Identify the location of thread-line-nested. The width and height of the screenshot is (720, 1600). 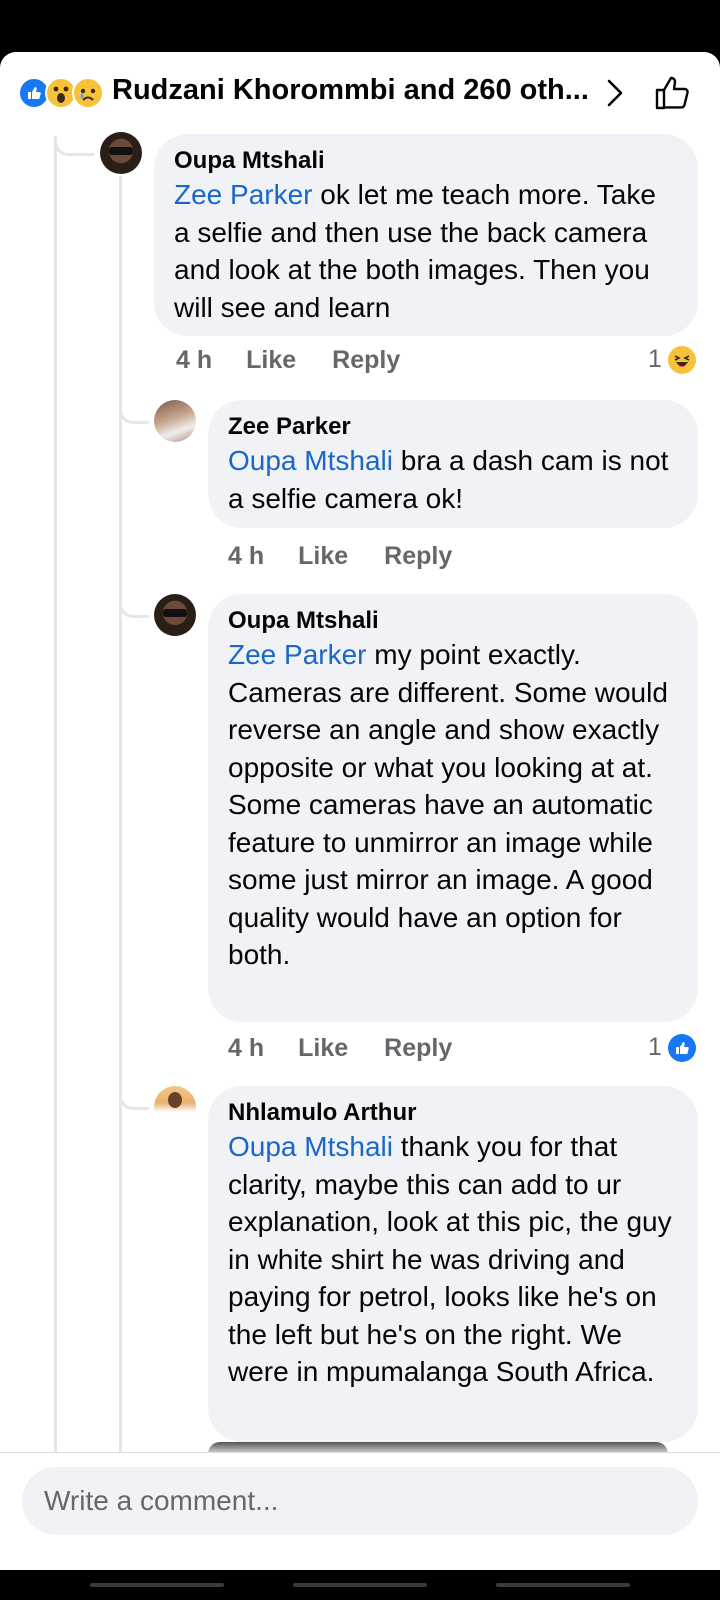
(120, 814).